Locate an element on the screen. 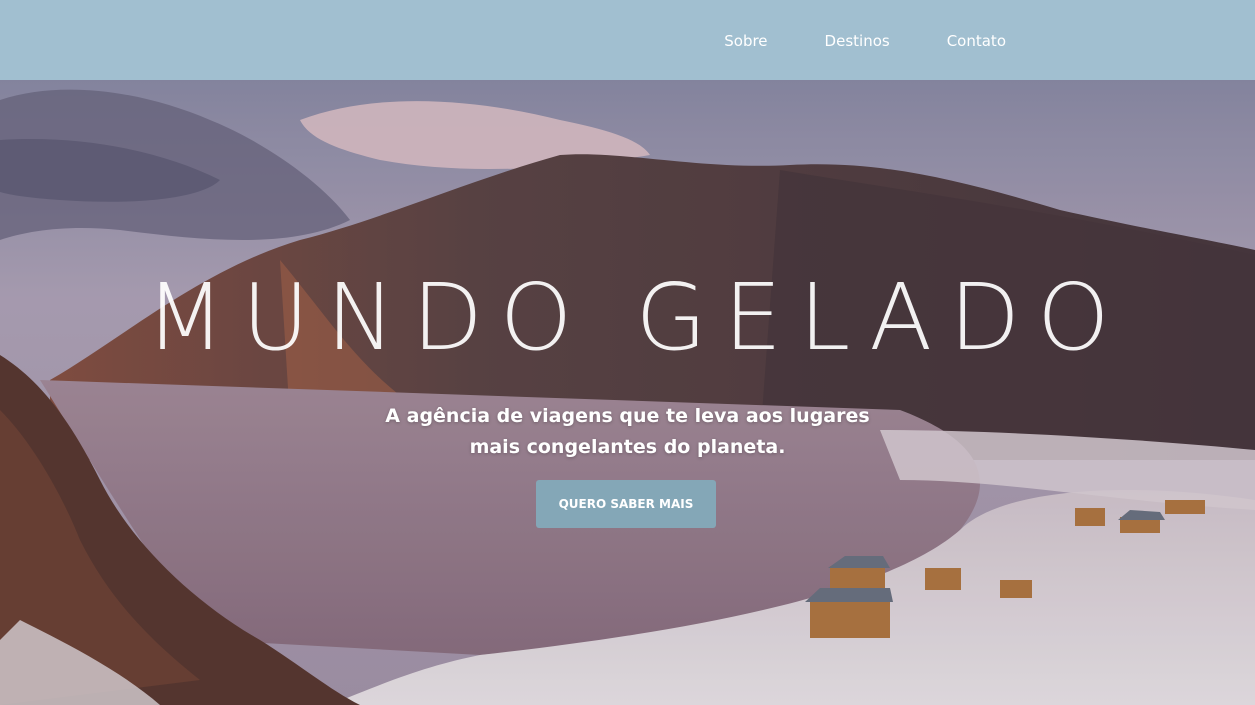 Image resolution: width=1255 pixels, height=705 pixels. nav-item-destinos: Destinos is located at coordinates (857, 40).